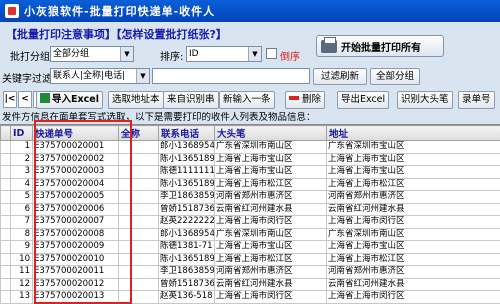 This screenshot has width=500, height=304. What do you see at coordinates (75, 172) in the screenshot?
I see `tracking-number-cell: E375700020003` at bounding box center [75, 172].